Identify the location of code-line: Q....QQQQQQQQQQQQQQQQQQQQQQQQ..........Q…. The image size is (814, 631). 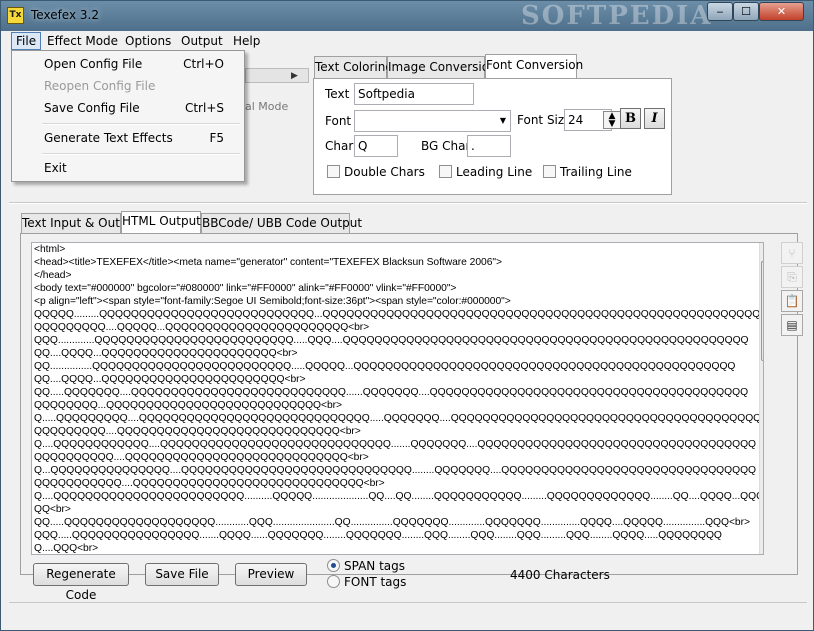
(399, 496).